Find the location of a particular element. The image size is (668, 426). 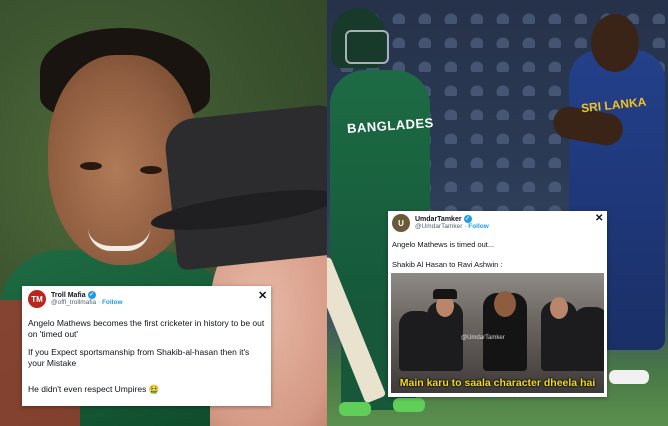

meme-figure is located at coordinates (588, 339).